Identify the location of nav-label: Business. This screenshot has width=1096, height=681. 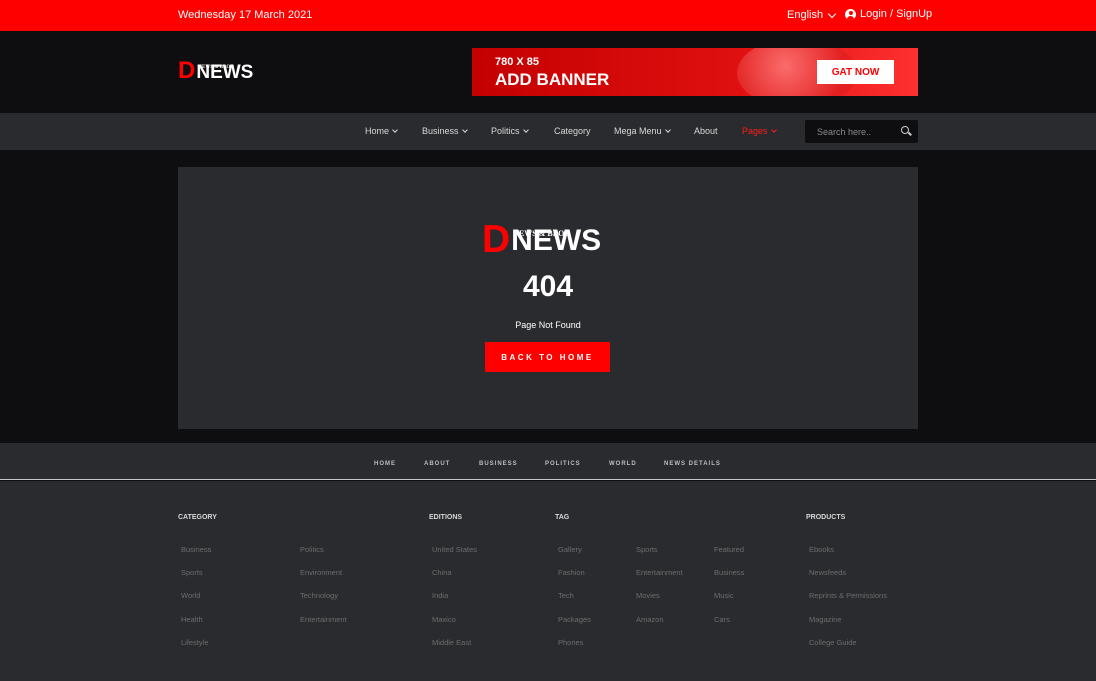
(440, 131).